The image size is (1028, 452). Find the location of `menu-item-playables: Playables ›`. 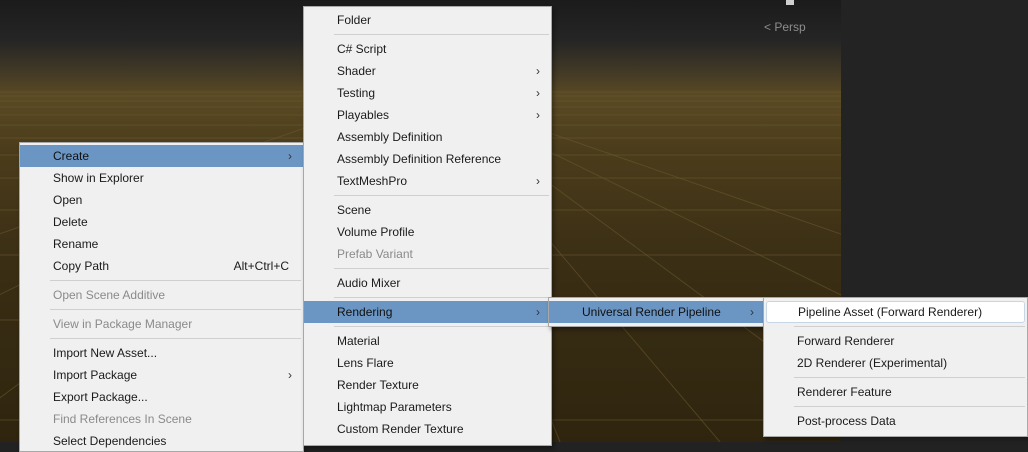

menu-item-playables: Playables › is located at coordinates (427, 115).